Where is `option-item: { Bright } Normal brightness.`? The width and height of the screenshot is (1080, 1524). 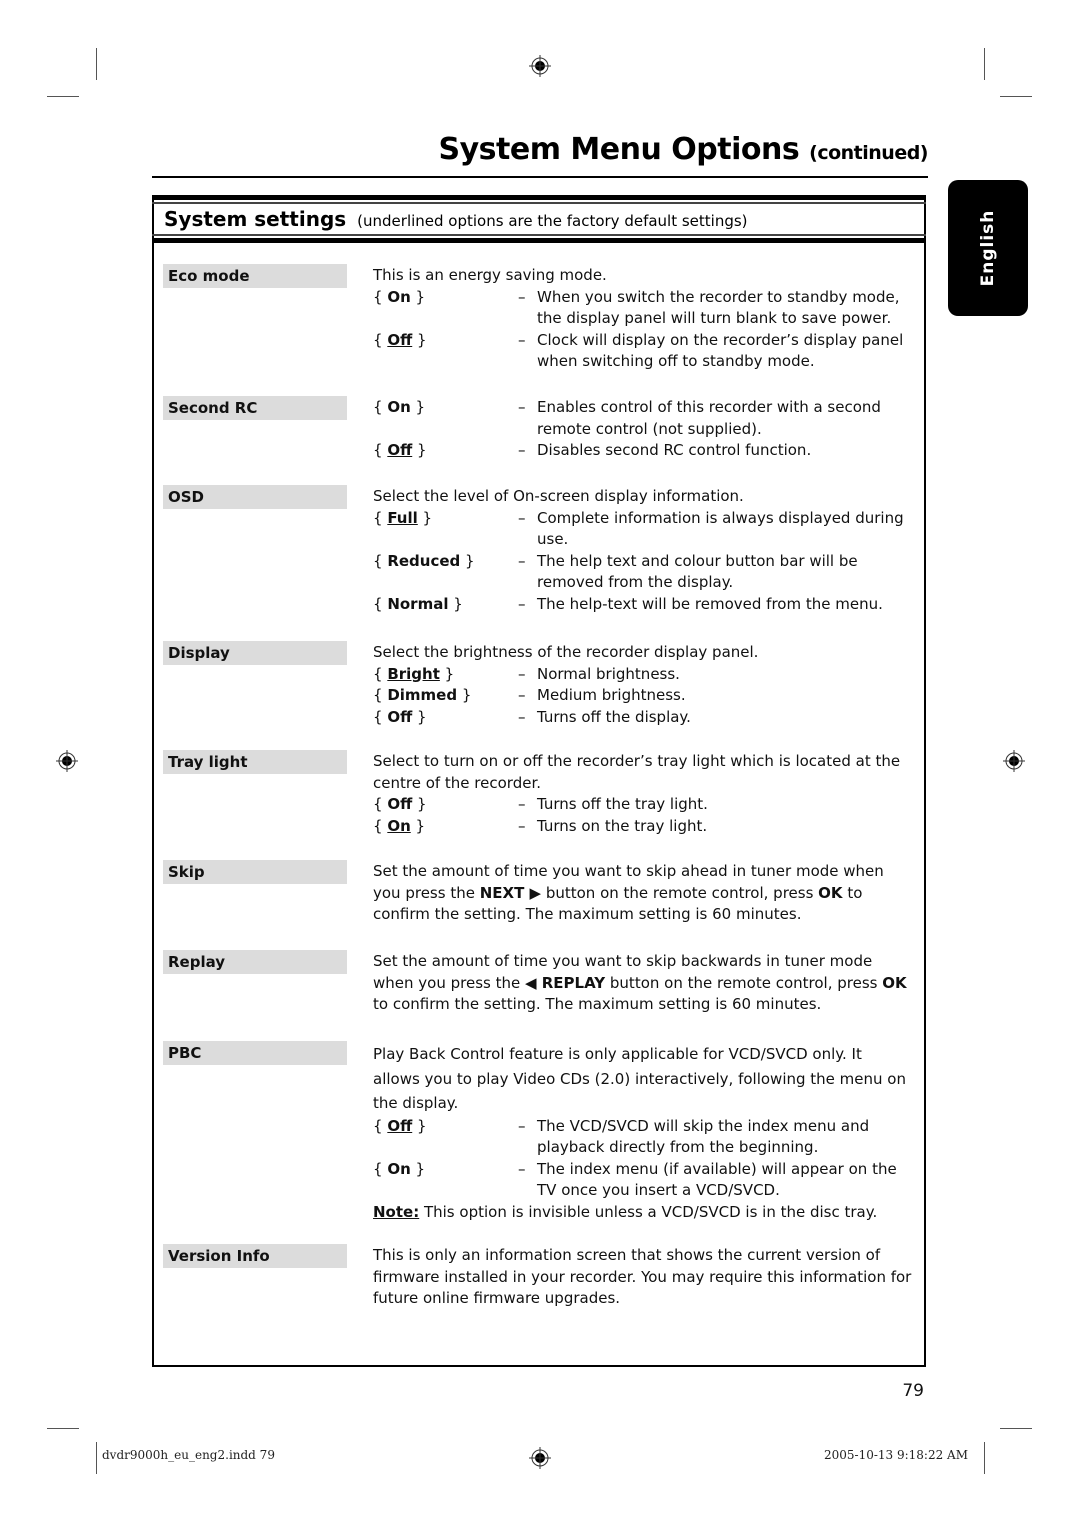 option-item: { Bright } Normal brightness. is located at coordinates (643, 675).